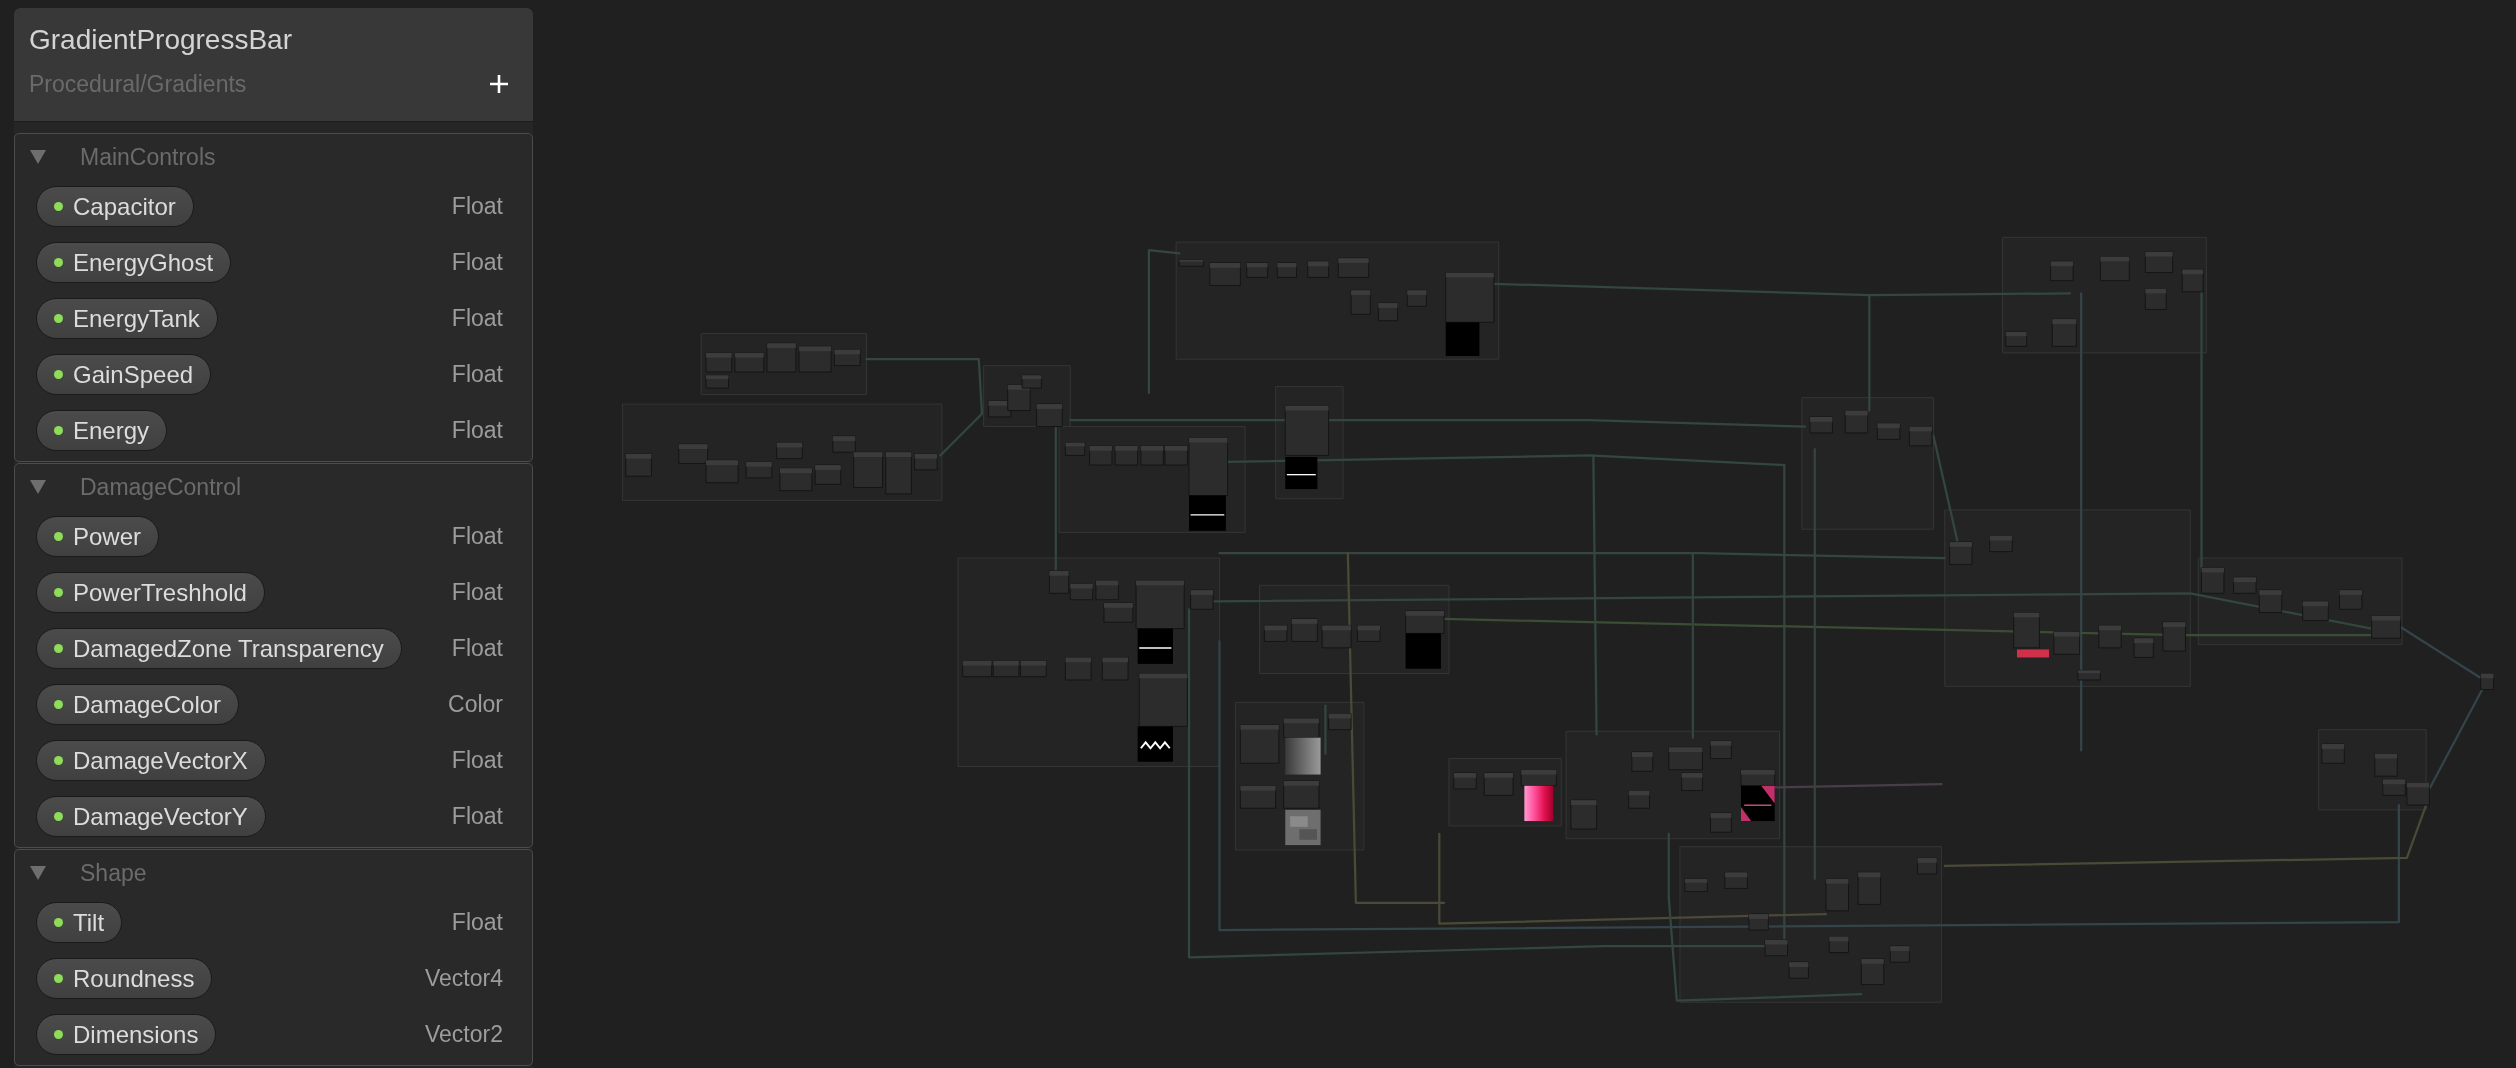 This screenshot has width=2516, height=1068. What do you see at coordinates (115, 206) in the screenshot?
I see `property-chip: Capacitor` at bounding box center [115, 206].